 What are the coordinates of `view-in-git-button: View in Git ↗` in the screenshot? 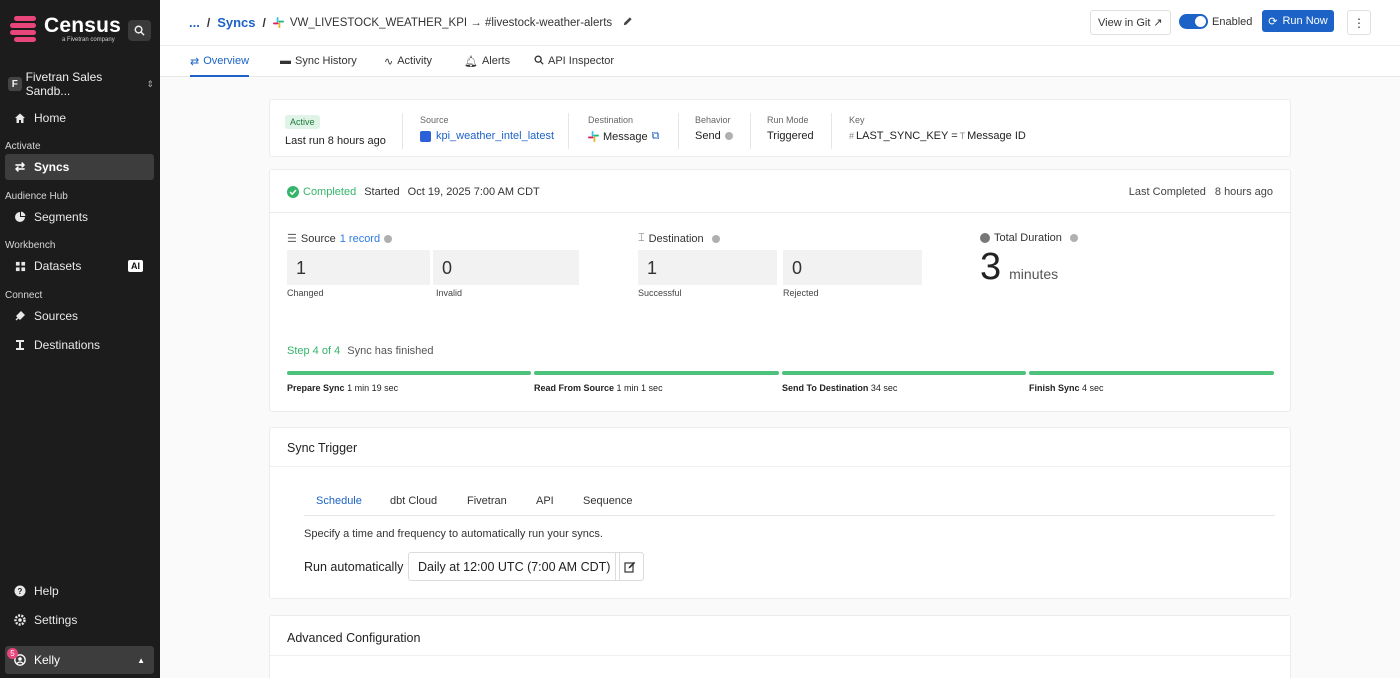 It's located at (1130, 22).